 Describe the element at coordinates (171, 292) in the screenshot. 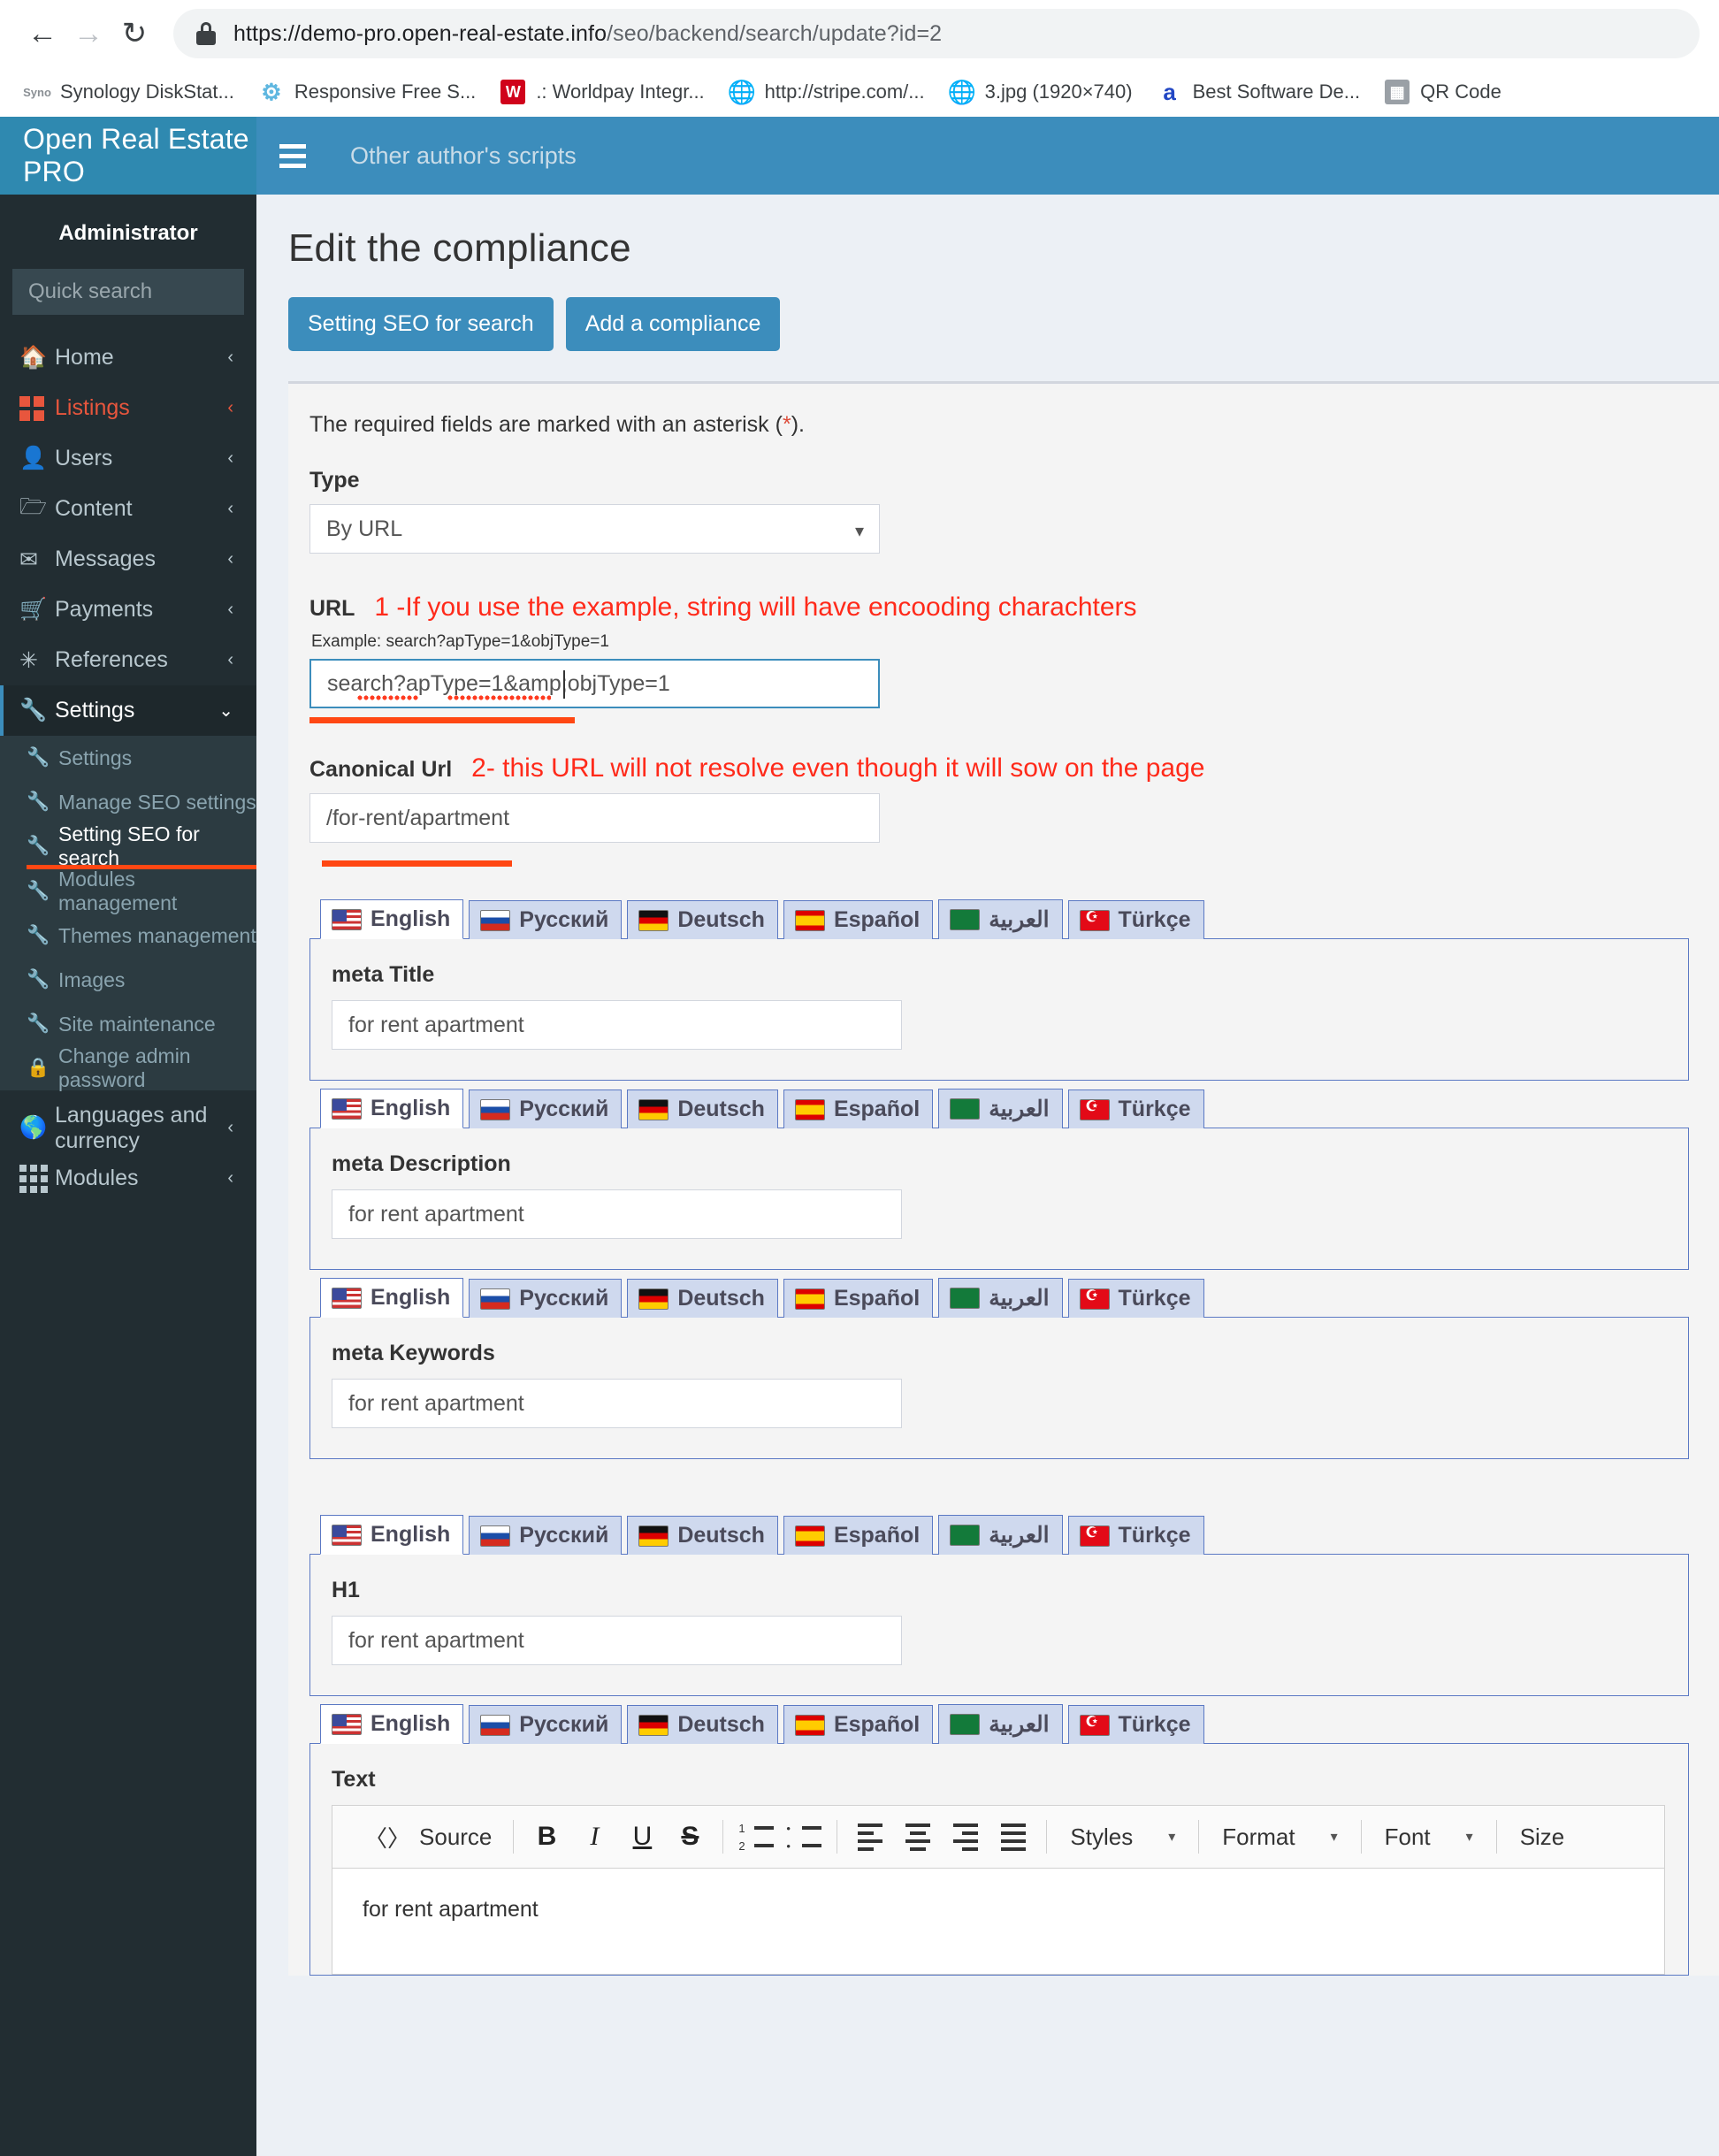

I see `quick-search: 🔍` at that location.